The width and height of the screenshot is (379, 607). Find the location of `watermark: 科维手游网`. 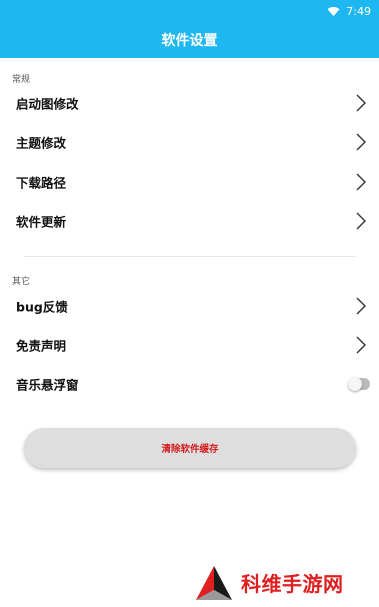

watermark: 科维手游网 is located at coordinates (286, 583).